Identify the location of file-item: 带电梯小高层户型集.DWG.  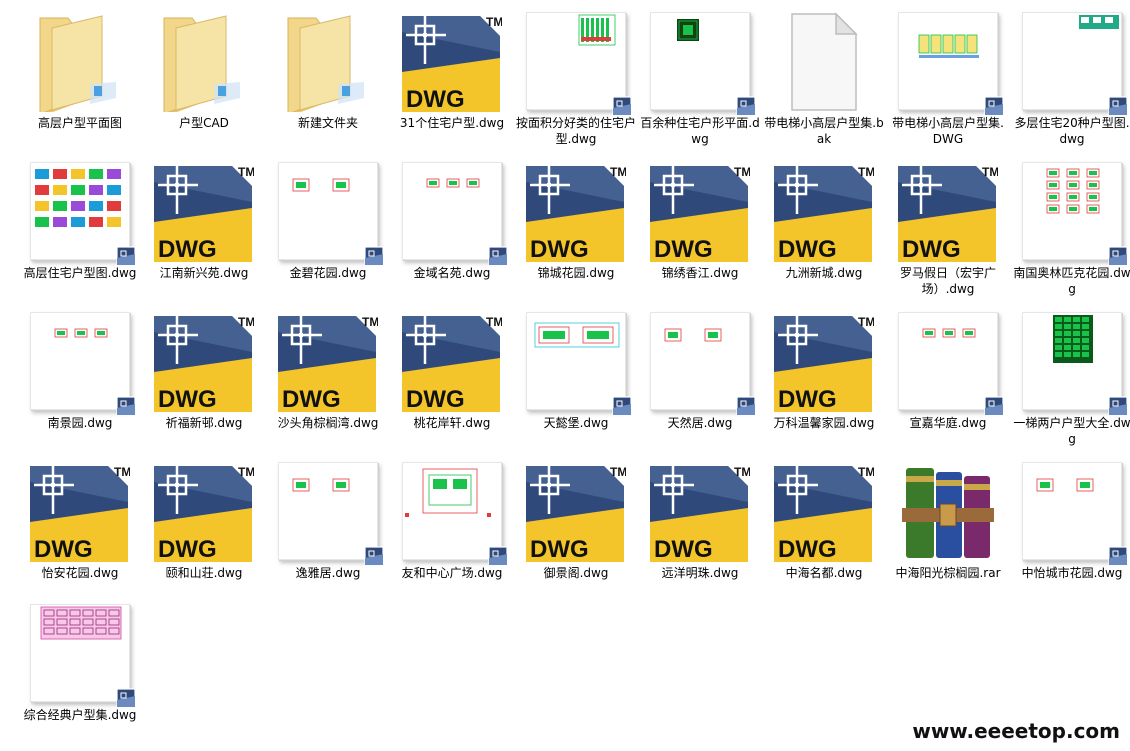
(948, 79).